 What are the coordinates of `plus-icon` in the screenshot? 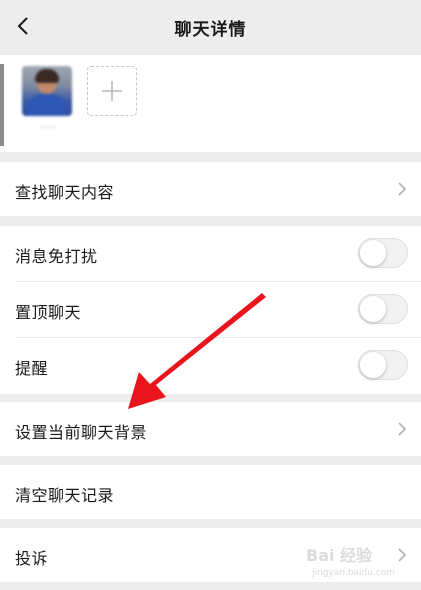 It's located at (112, 91).